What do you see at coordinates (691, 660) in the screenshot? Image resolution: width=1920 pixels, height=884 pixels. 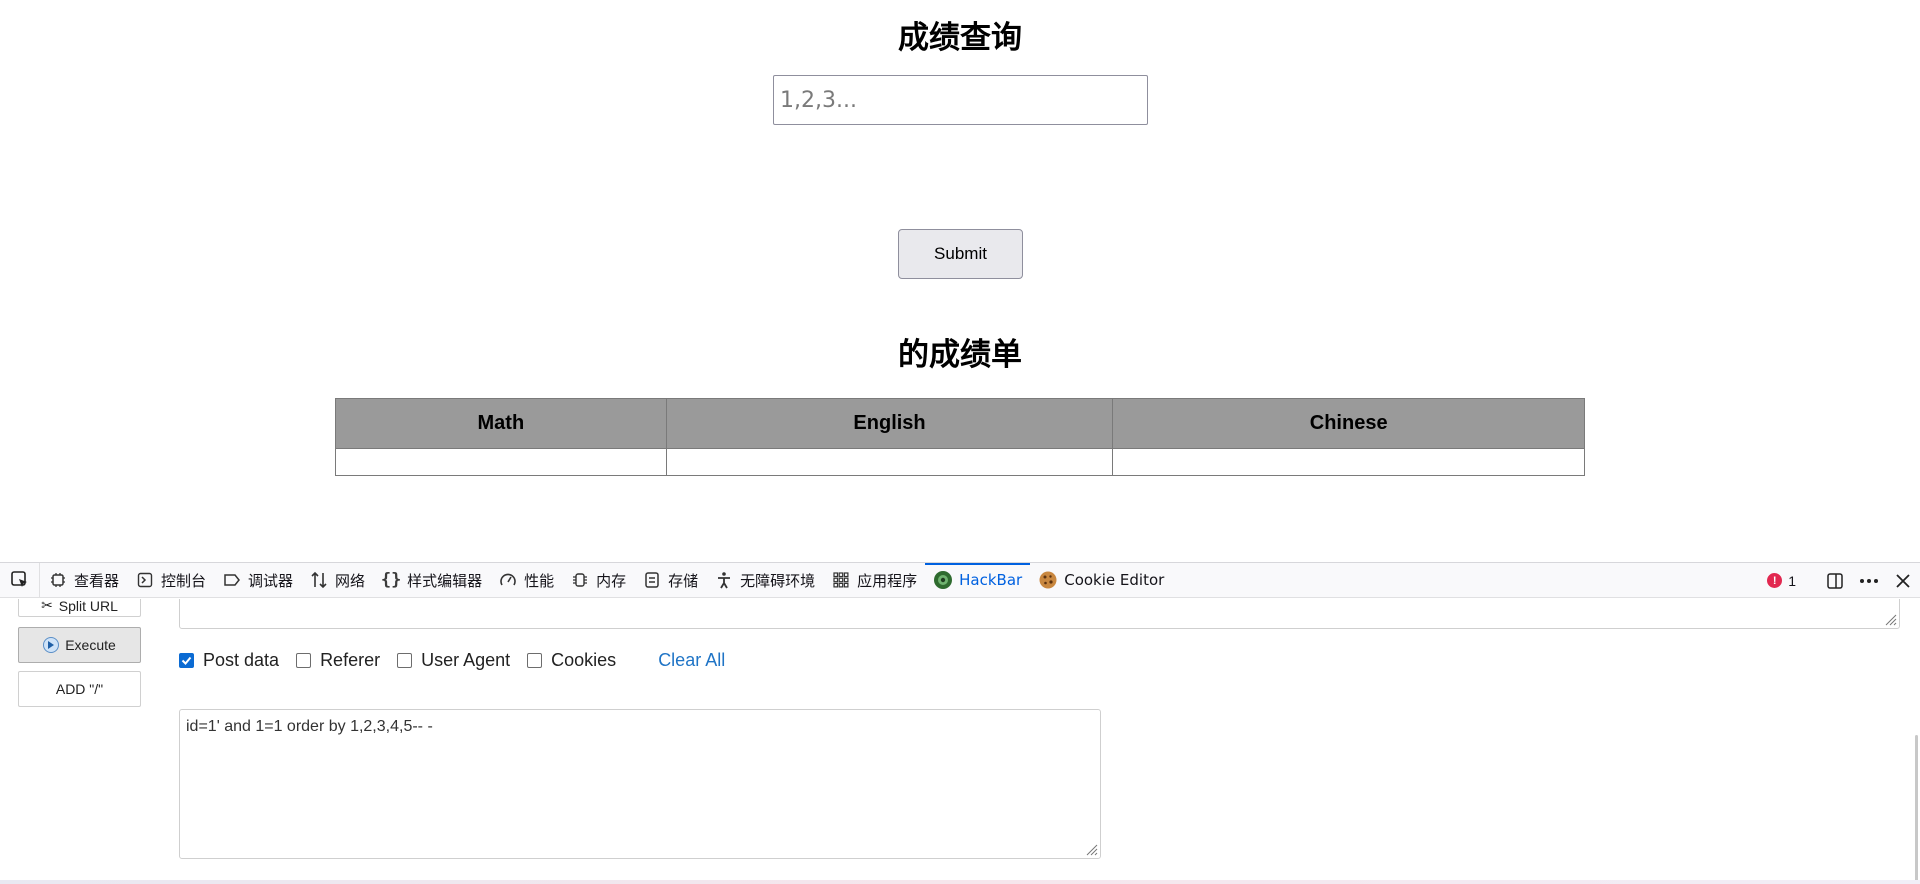 I see `clear-all-link: Clear All` at bounding box center [691, 660].